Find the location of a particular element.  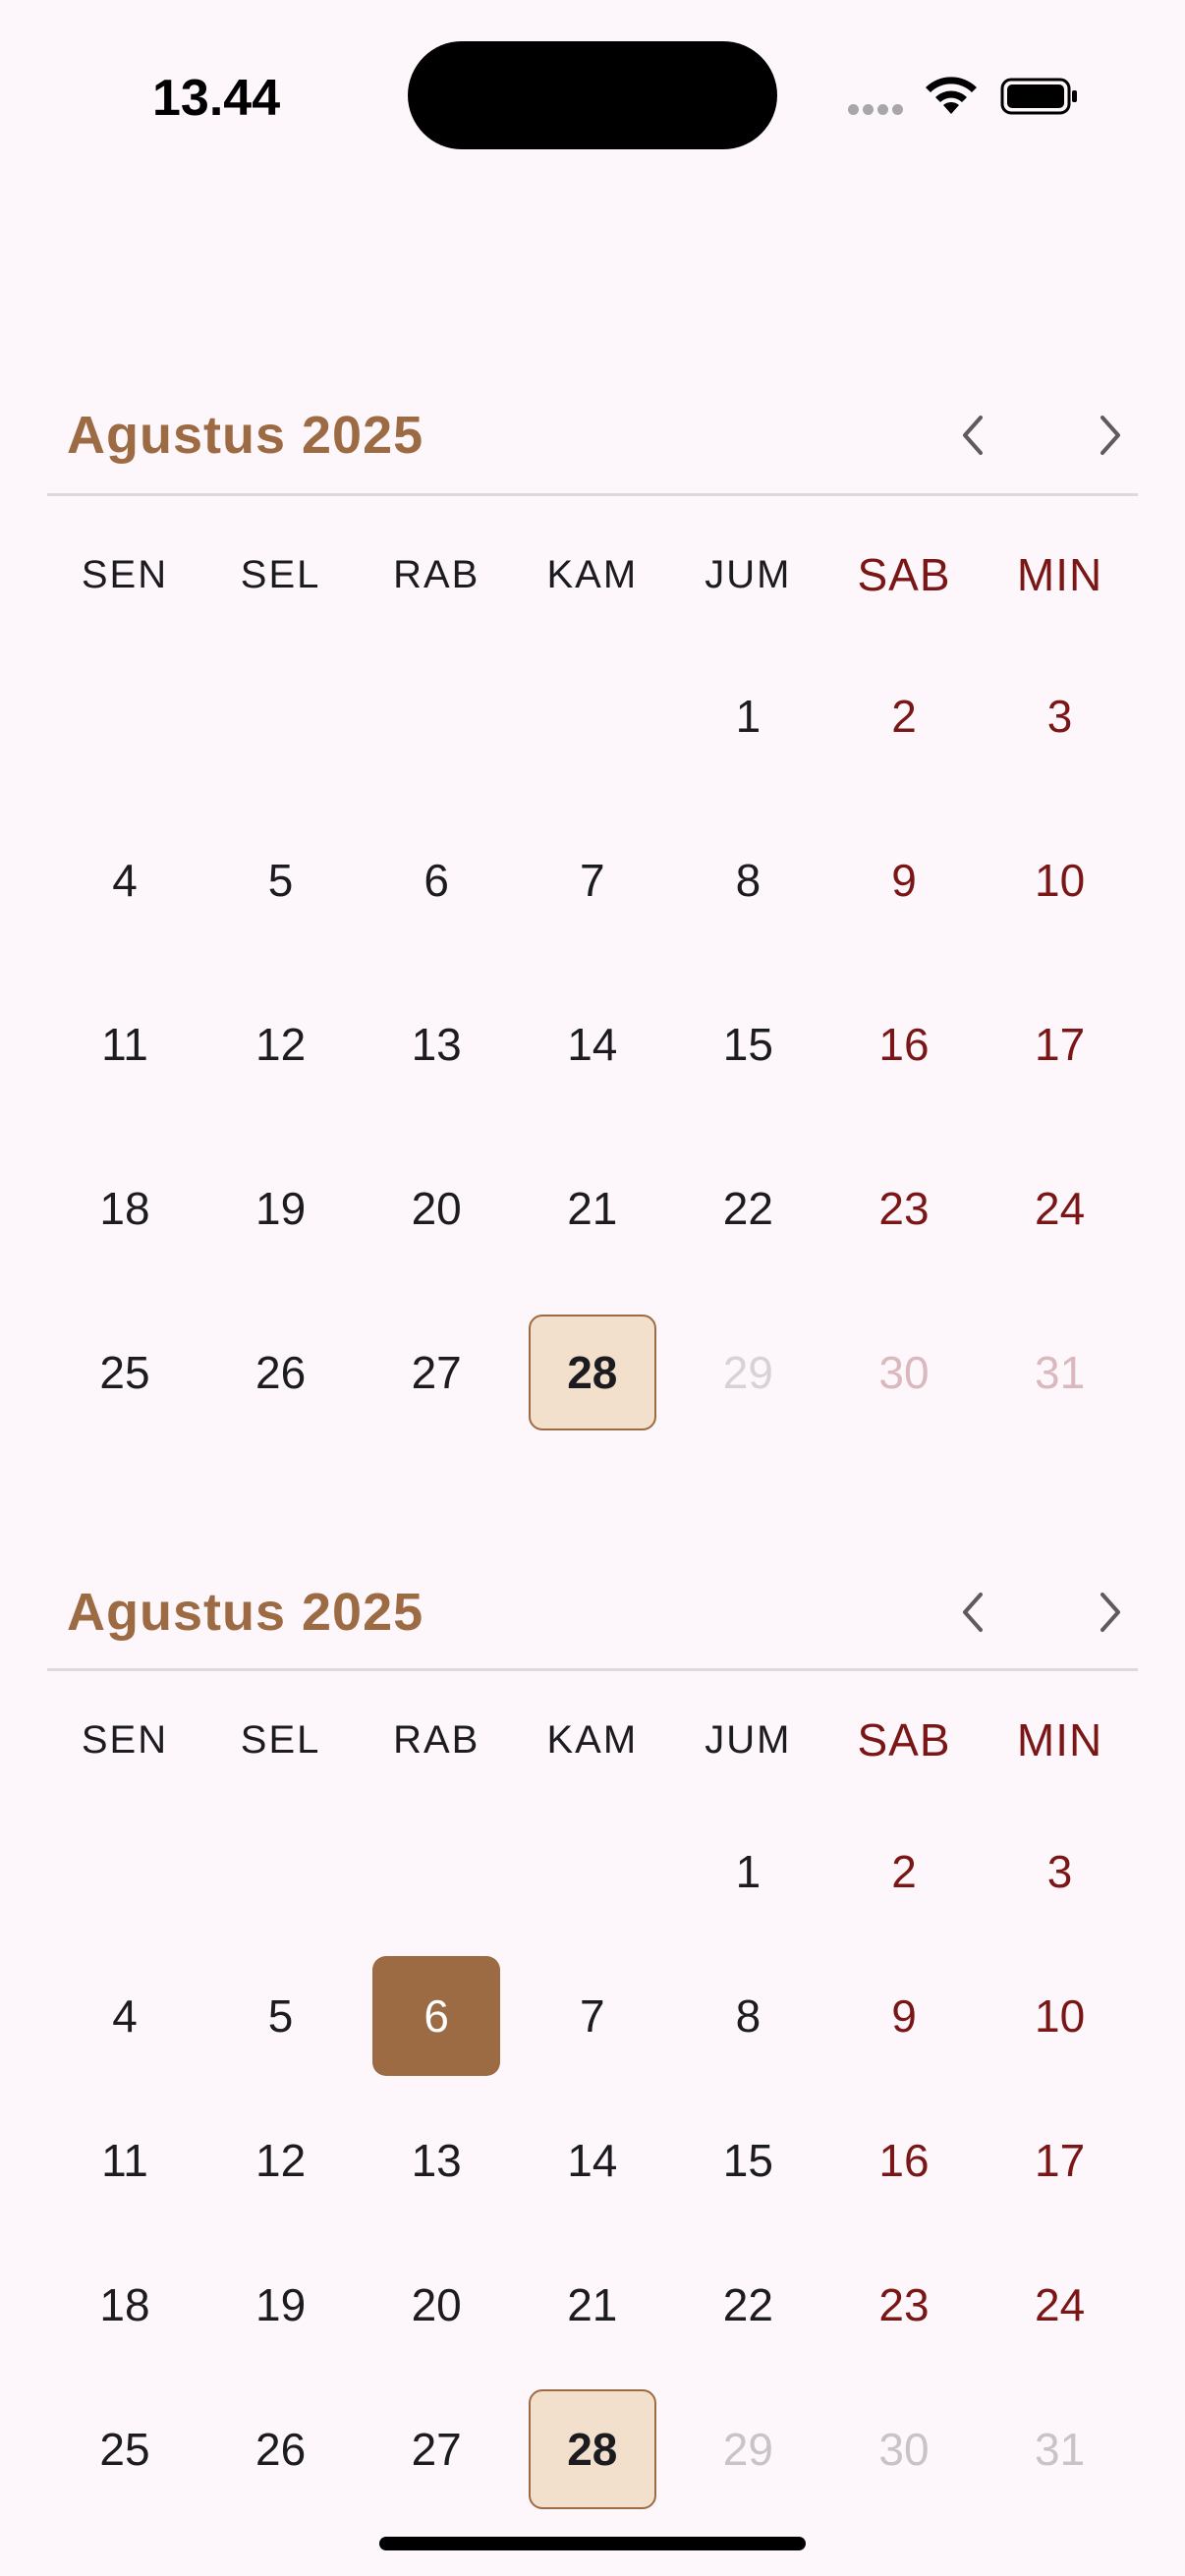

status-bar: 13.44 is located at coordinates (592, 98).